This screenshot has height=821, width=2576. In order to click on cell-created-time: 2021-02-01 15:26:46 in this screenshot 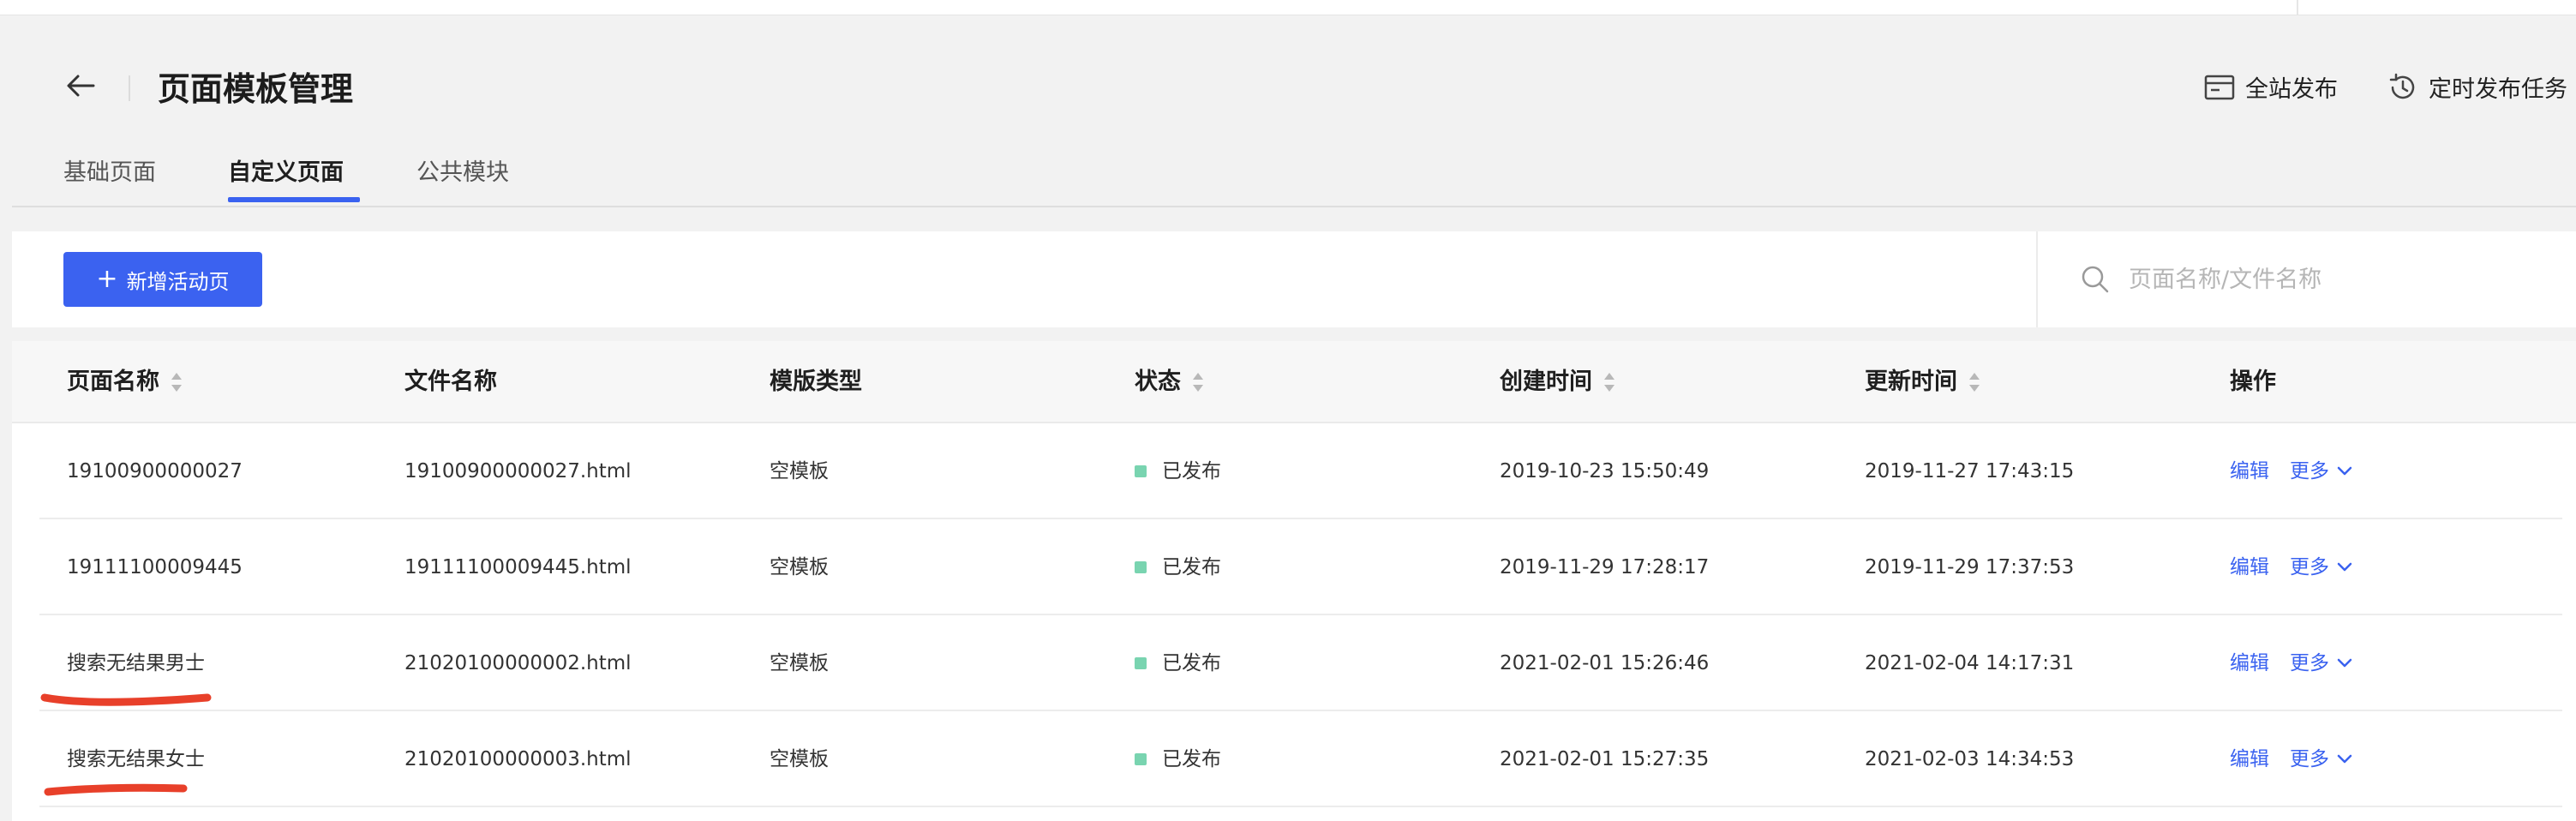, I will do `click(1605, 663)`.